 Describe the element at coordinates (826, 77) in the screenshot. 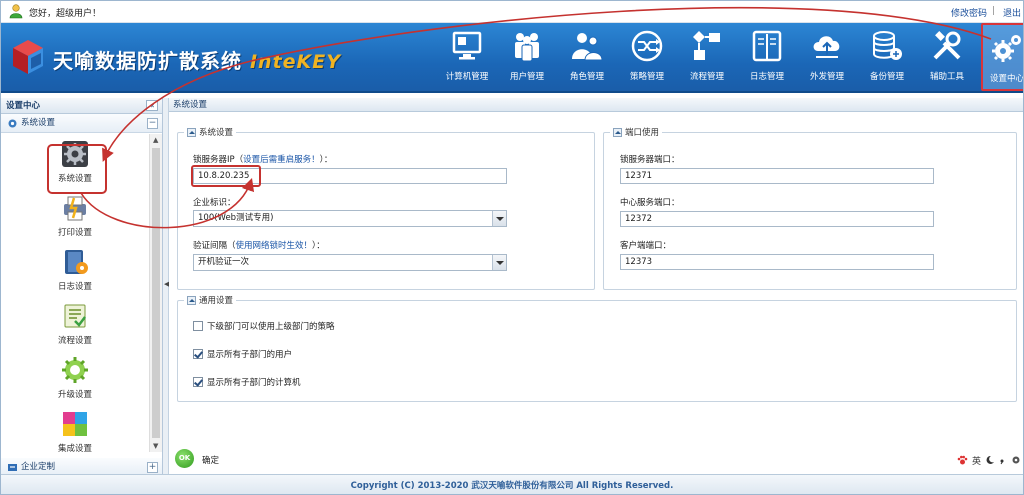

I see `nav-label: 外发管理` at that location.